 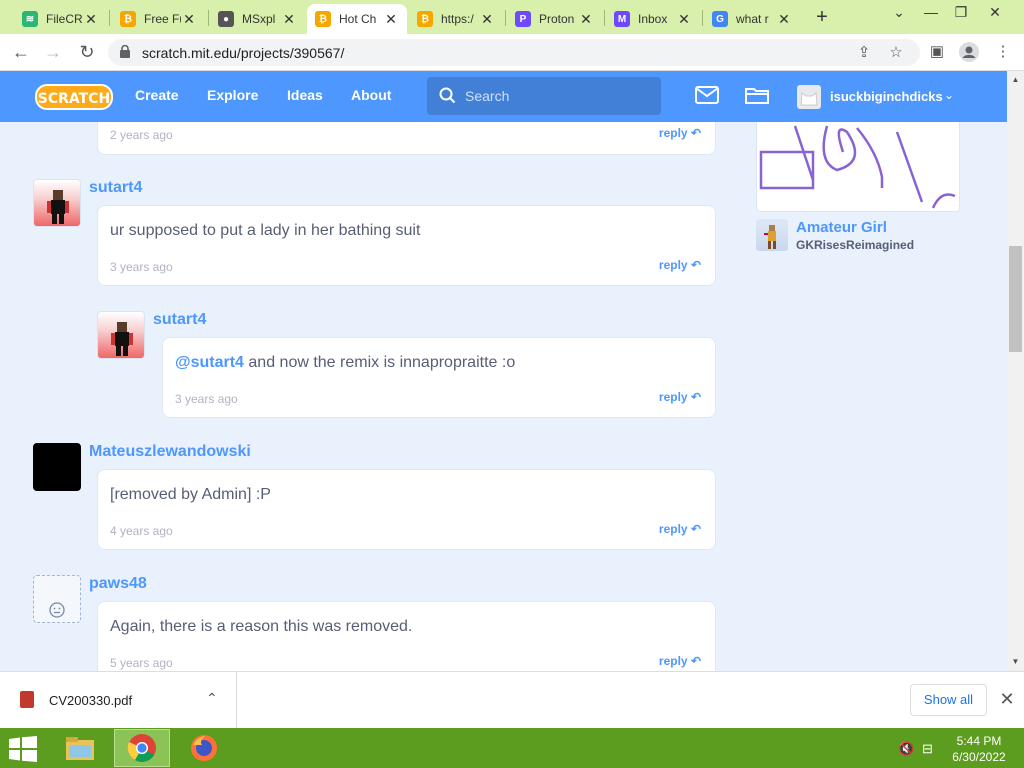 What do you see at coordinates (855, 245) in the screenshot?
I see `project-author-link: GKRisesReimagined` at bounding box center [855, 245].